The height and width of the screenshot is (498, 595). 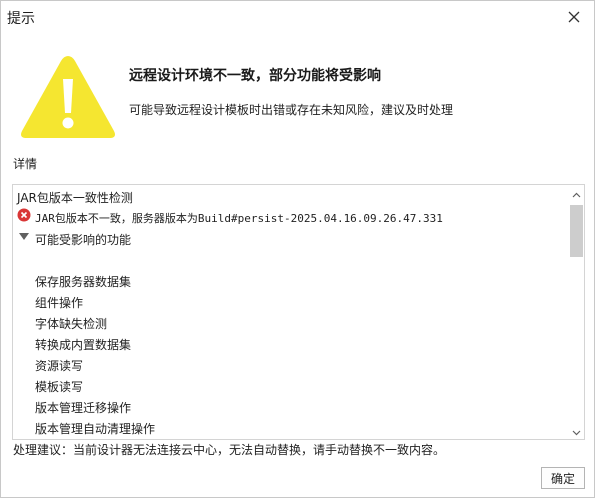 I want to click on window-title: 提示, so click(x=21, y=19).